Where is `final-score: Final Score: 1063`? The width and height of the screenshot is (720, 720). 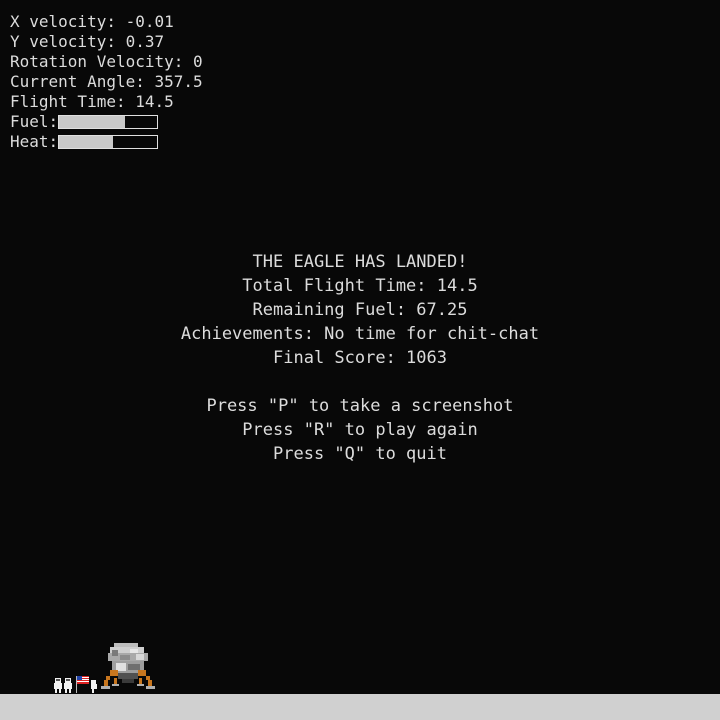
final-score: Final Score: 1063 is located at coordinates (360, 358).